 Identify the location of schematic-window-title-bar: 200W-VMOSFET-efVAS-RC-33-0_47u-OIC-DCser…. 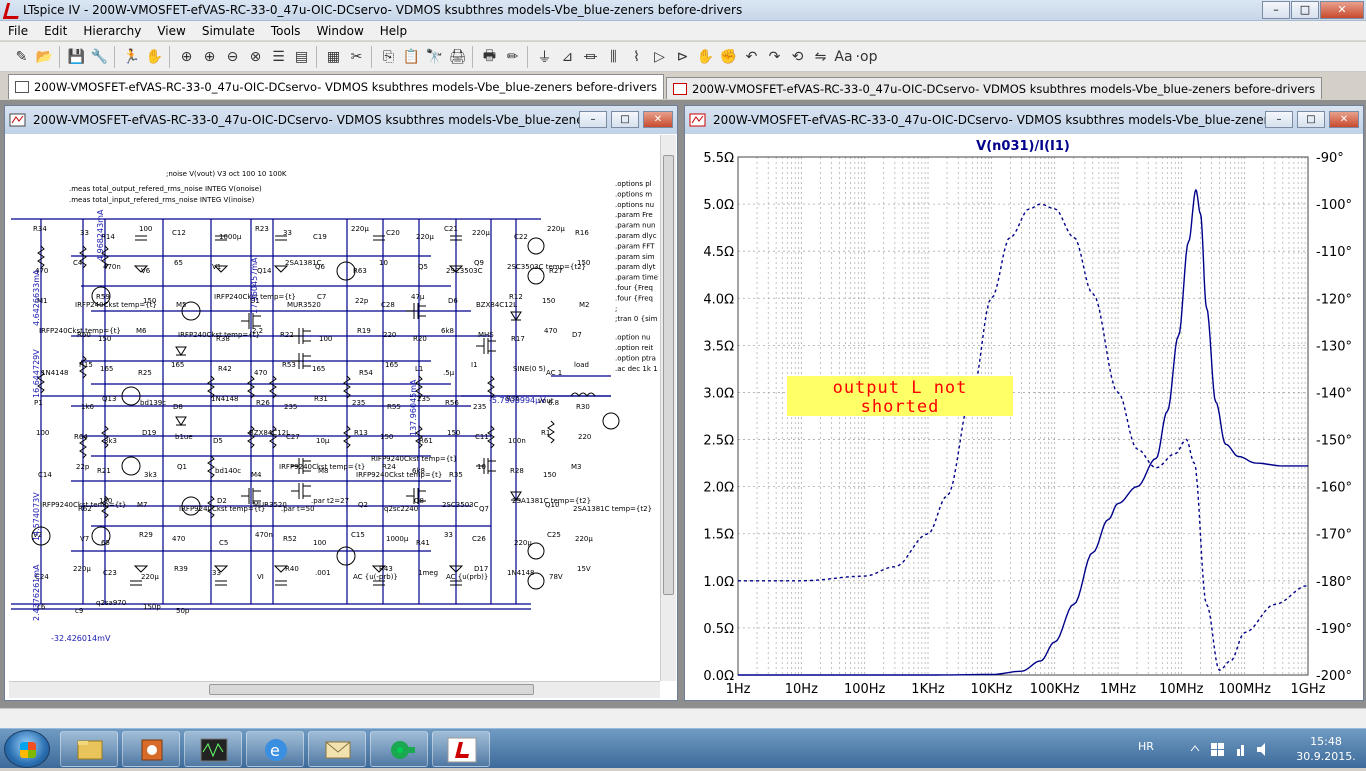
(341, 120).